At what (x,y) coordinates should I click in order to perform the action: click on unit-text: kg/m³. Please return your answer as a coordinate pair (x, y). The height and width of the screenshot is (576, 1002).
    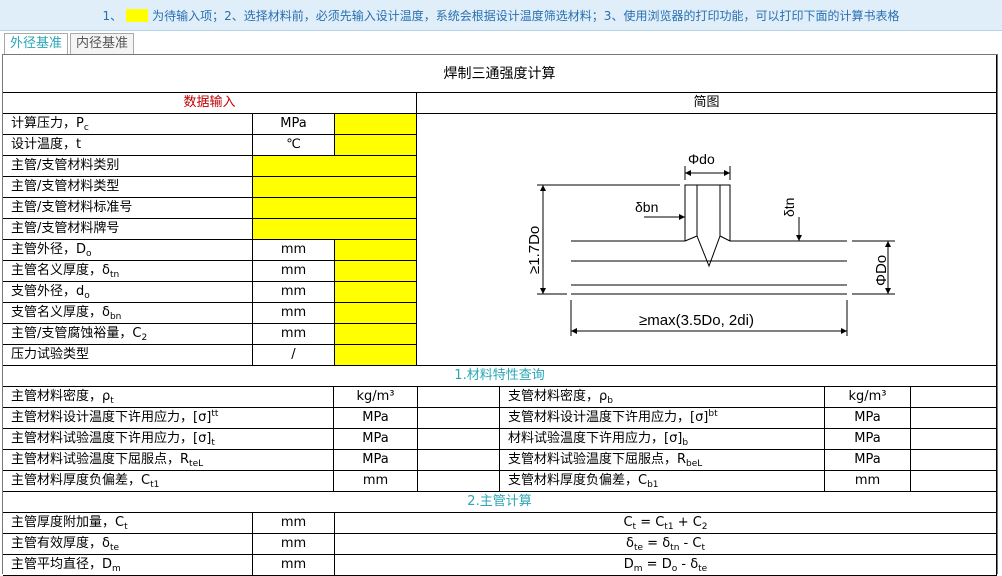
    Looking at the image, I should click on (867, 396).